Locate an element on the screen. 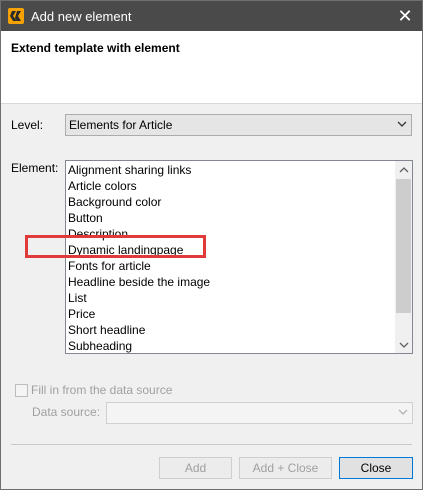 This screenshot has width=423, height=490. brand-app-icon is located at coordinates (16, 16).